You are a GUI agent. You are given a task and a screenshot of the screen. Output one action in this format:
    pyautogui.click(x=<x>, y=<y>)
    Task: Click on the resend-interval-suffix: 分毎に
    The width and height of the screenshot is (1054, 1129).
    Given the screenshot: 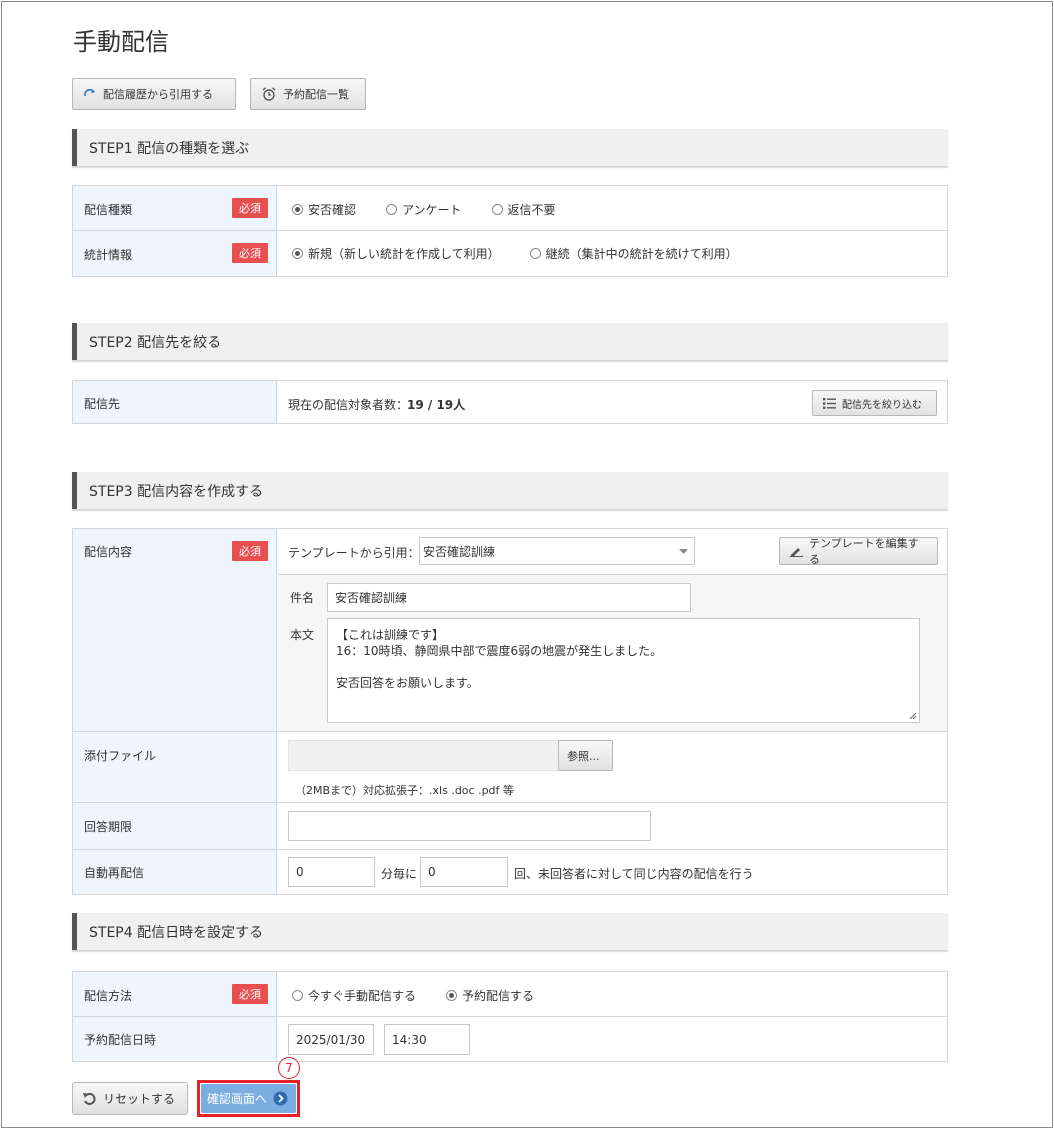 What is the action you would take?
    pyautogui.click(x=399, y=874)
    